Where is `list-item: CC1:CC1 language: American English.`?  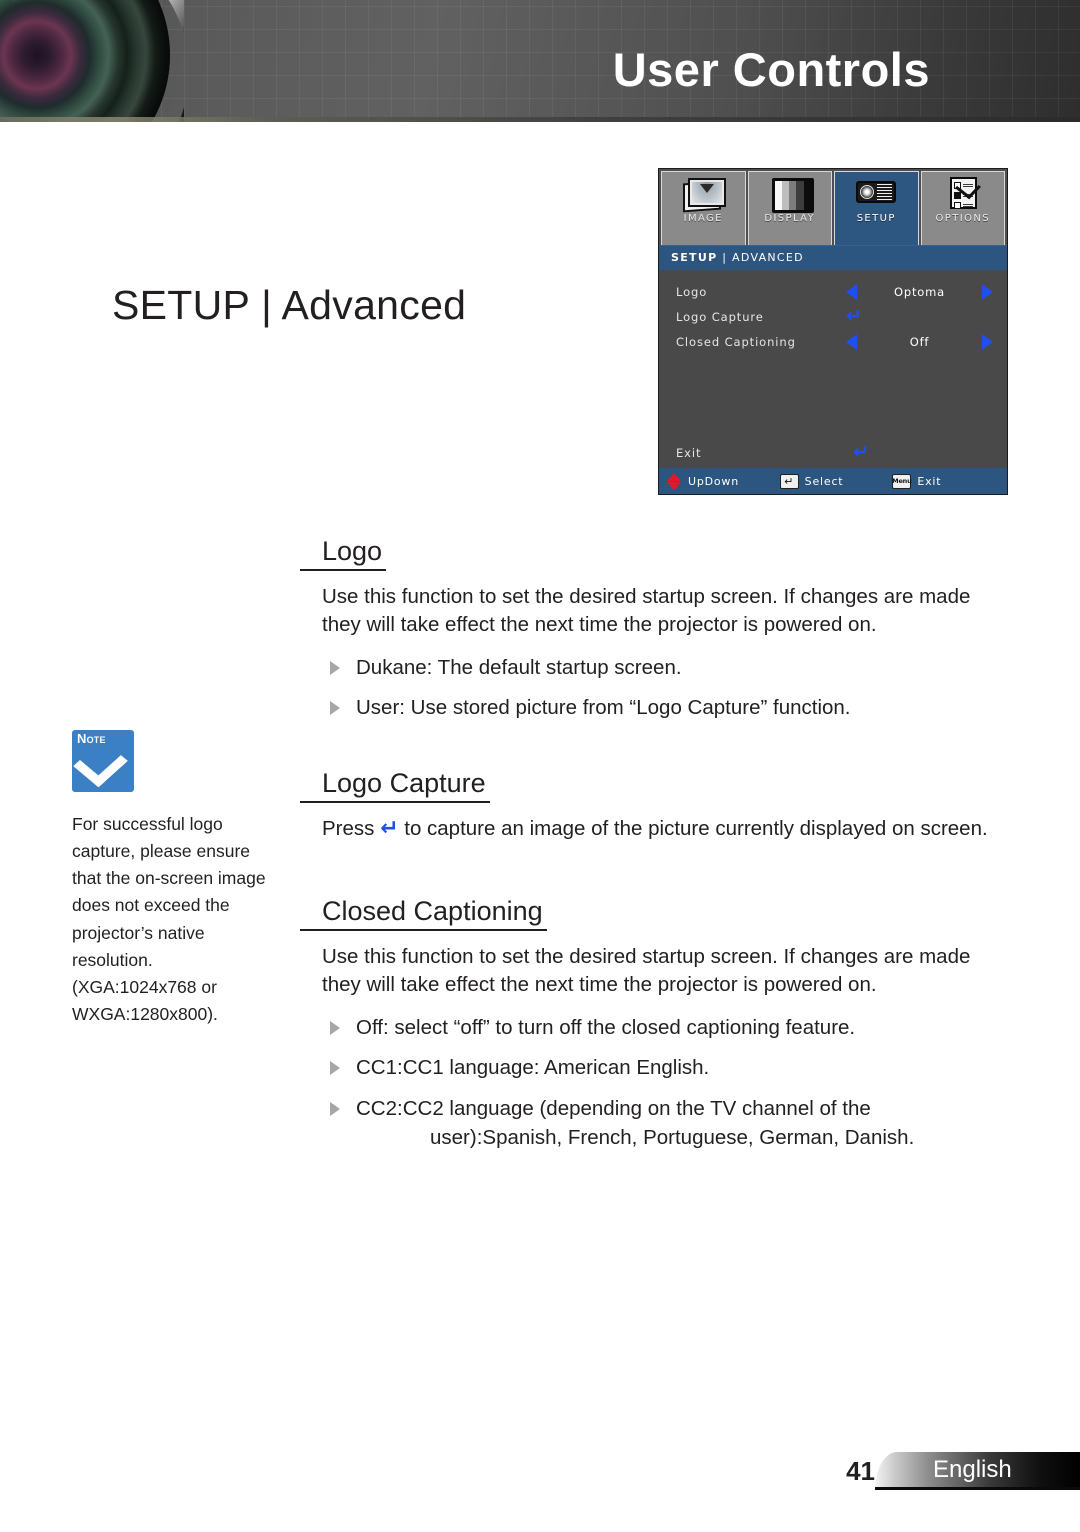 list-item: CC1:CC1 language: American English. is located at coordinates (667, 1068).